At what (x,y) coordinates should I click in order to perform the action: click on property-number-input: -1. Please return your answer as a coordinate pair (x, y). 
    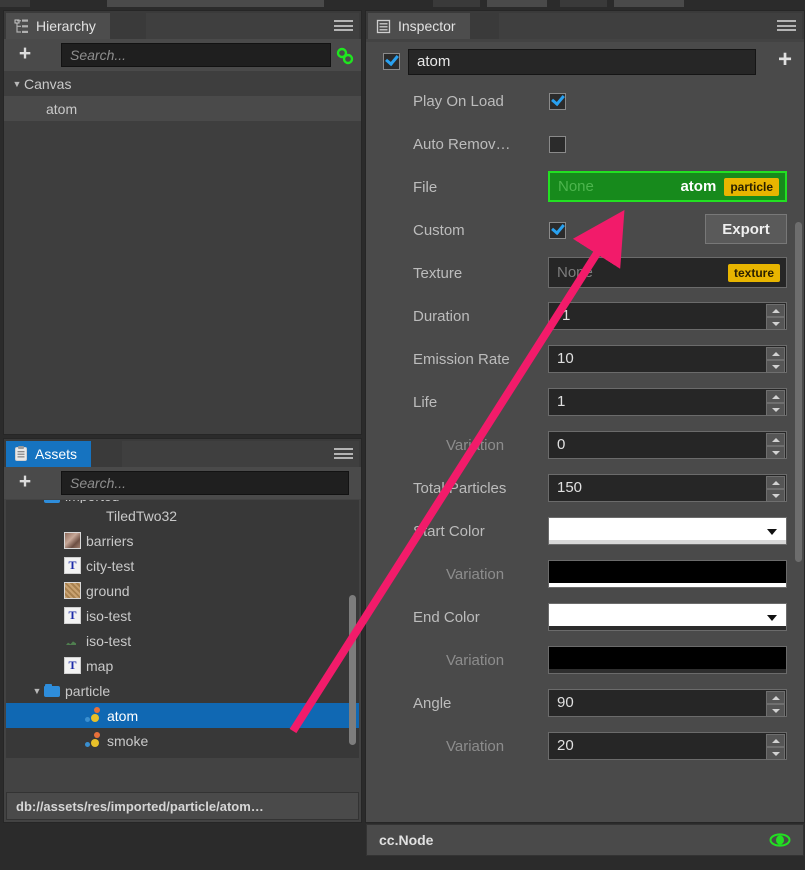
    Looking at the image, I should click on (667, 316).